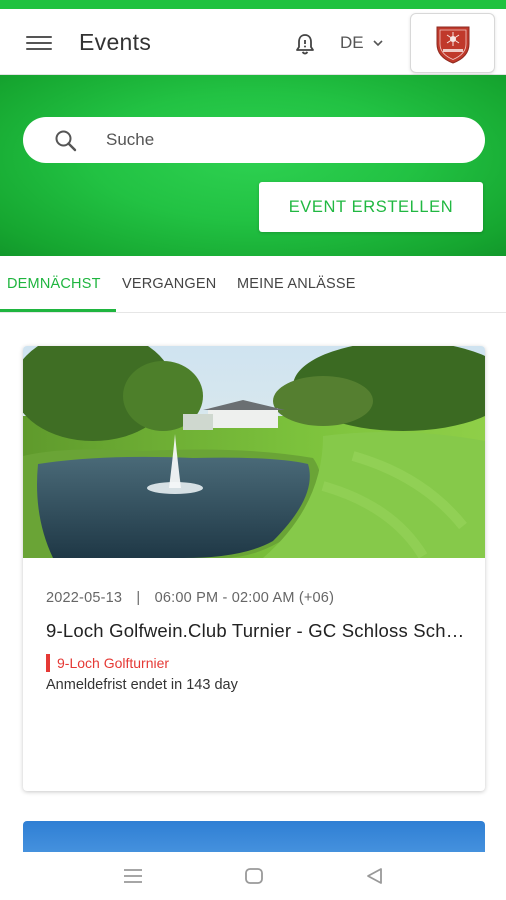 This screenshot has width=506, height=900. What do you see at coordinates (375, 876) in the screenshot?
I see `back-icon` at bounding box center [375, 876].